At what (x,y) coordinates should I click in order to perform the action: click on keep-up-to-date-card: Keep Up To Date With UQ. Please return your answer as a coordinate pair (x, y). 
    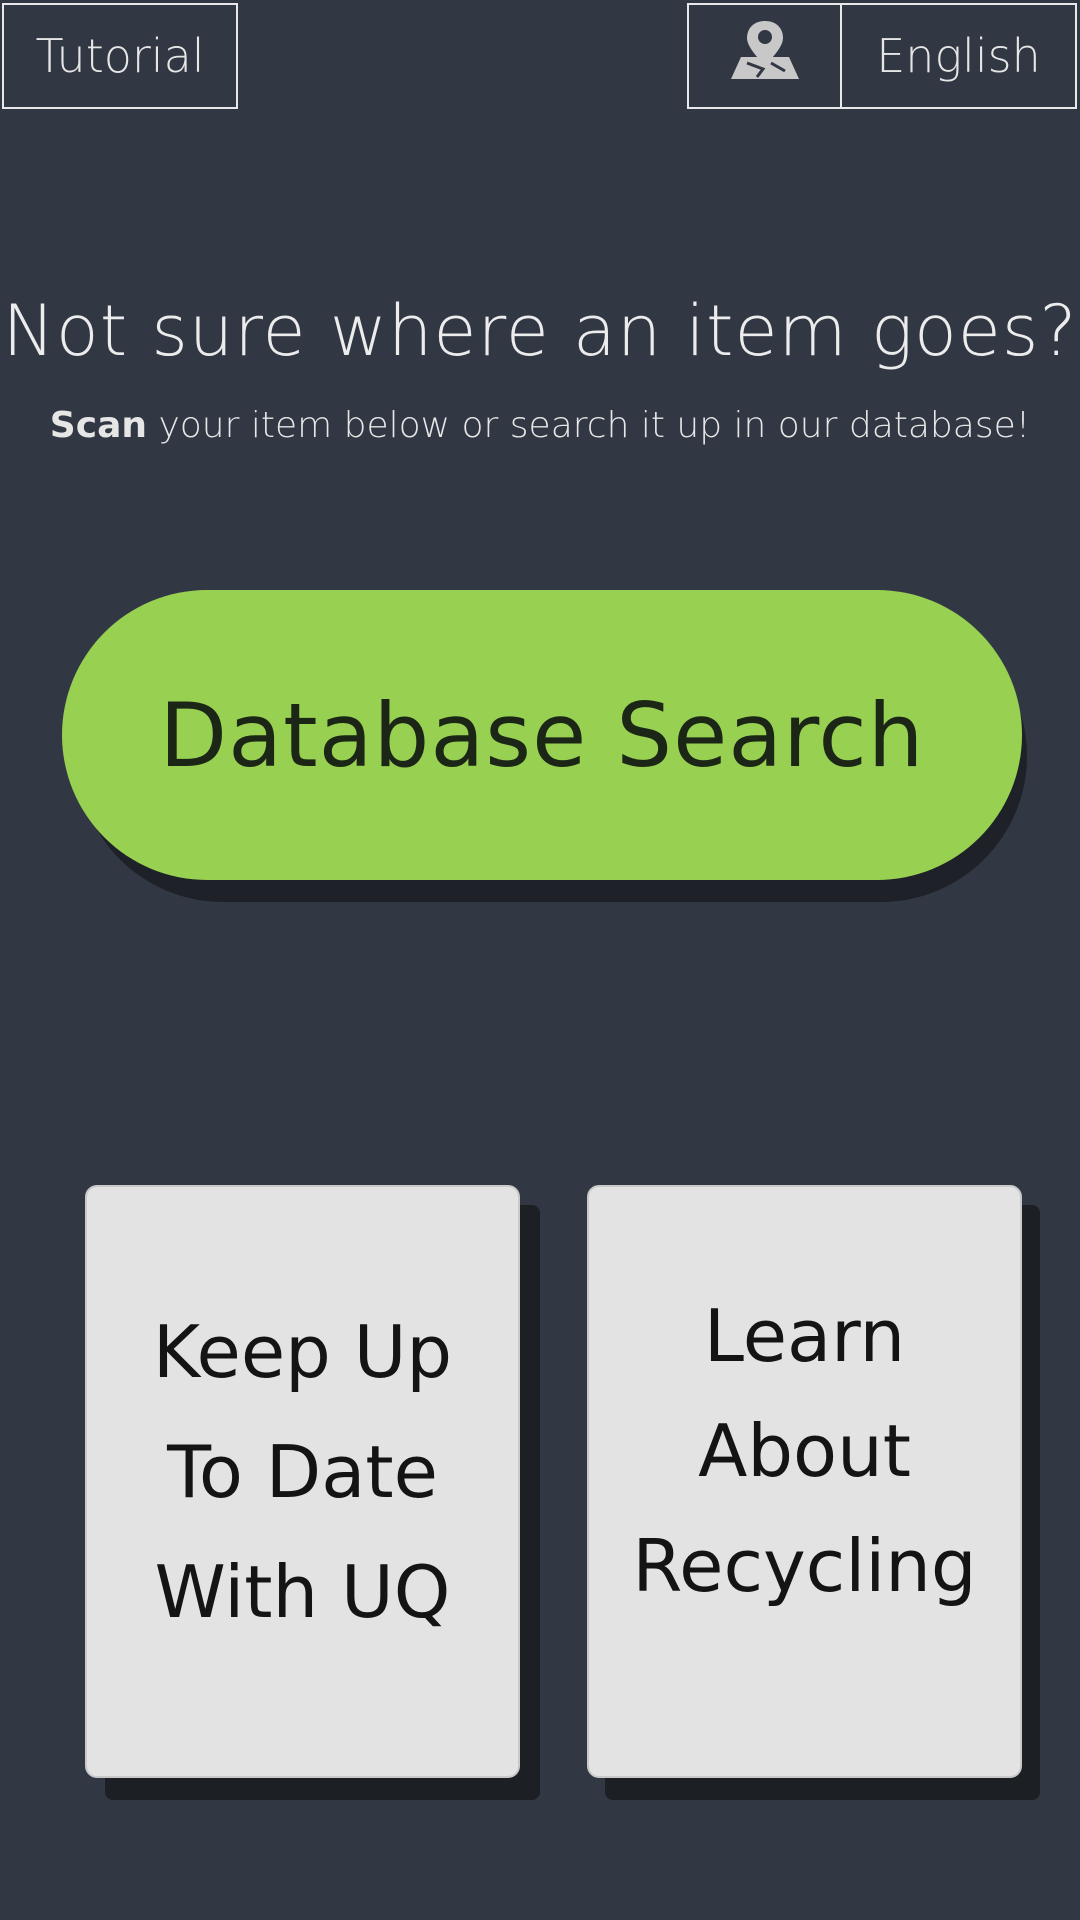
    Looking at the image, I should click on (302, 1481).